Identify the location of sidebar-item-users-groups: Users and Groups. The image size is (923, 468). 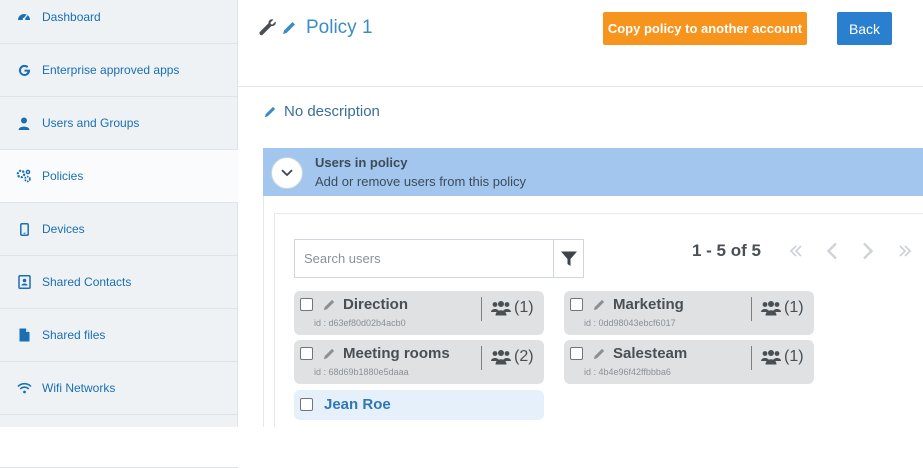
(119, 123).